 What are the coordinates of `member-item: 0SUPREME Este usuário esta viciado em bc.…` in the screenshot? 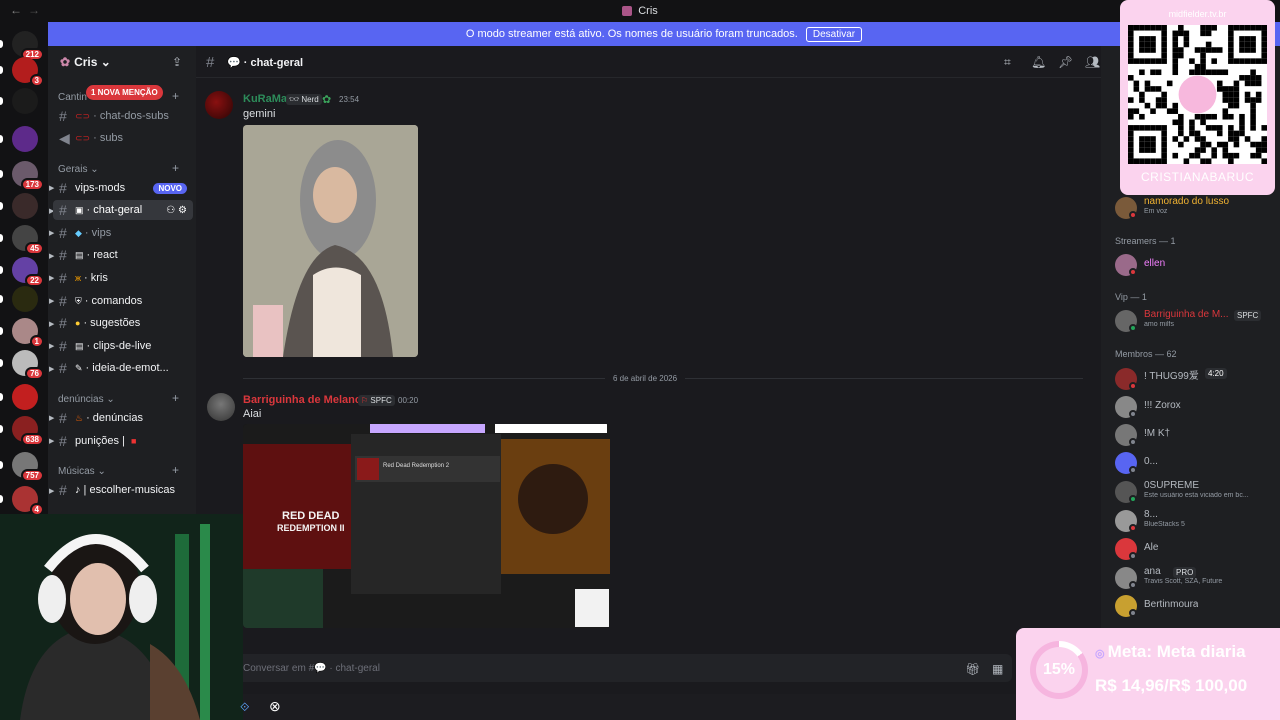 It's located at (1195, 492).